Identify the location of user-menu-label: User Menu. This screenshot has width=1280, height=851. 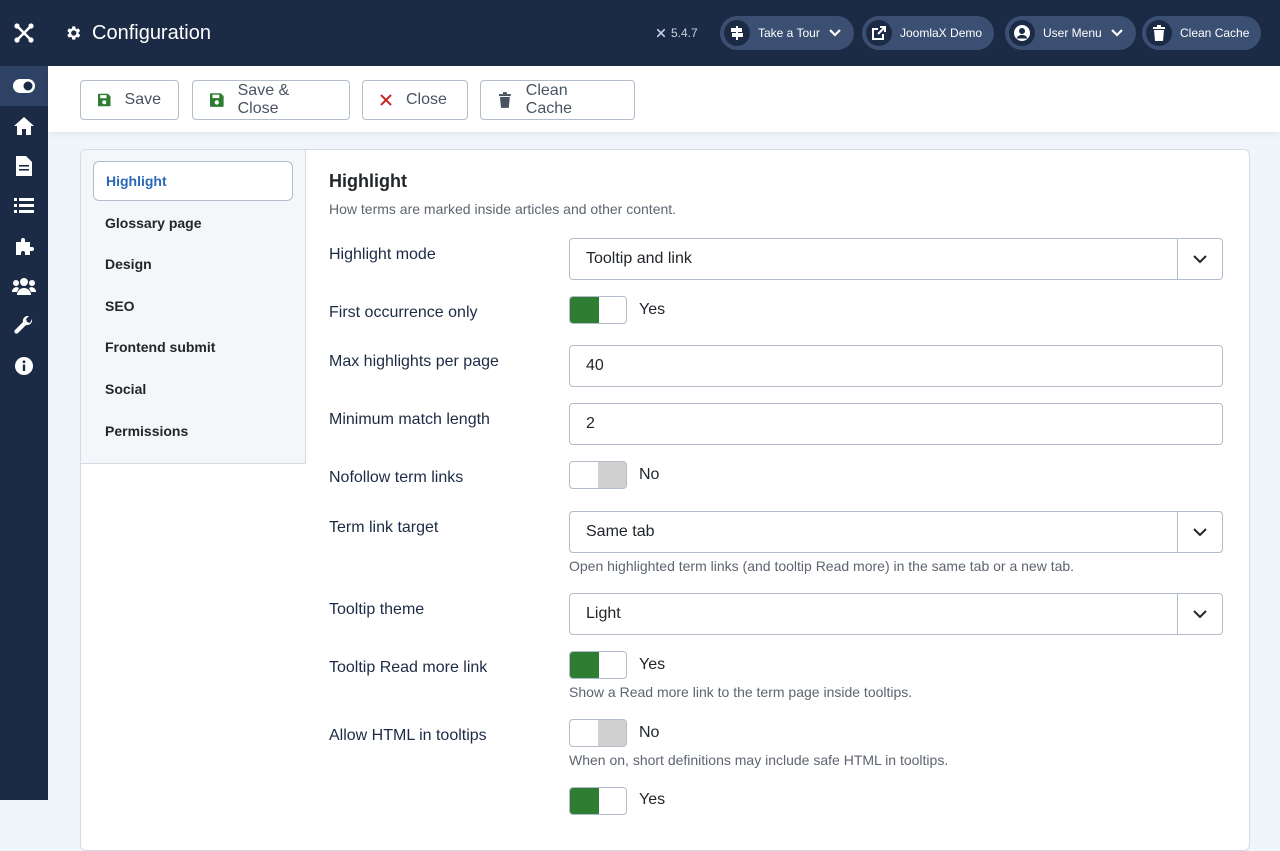
(1072, 33).